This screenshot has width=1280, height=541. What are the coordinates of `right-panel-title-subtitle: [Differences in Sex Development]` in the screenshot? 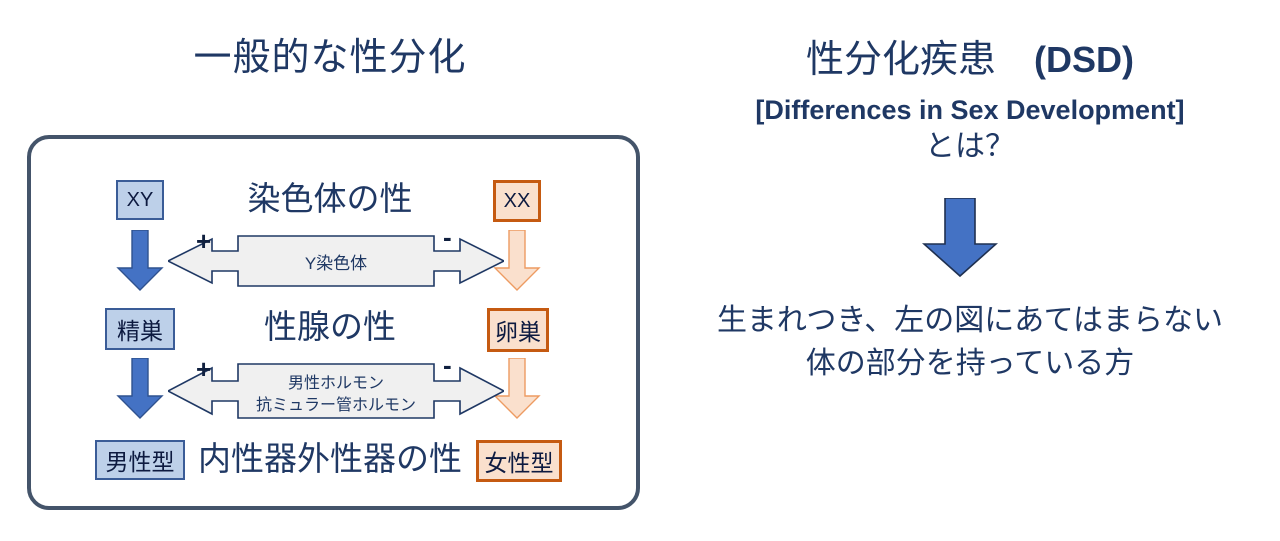 It's located at (970, 110).